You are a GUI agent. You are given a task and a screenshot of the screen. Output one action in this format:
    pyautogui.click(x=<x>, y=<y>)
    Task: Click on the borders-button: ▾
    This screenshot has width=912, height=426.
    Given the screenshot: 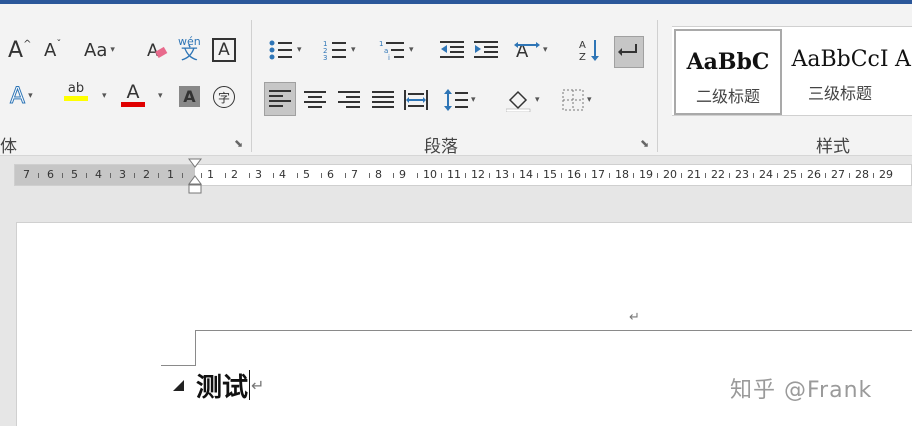 What is the action you would take?
    pyautogui.click(x=577, y=100)
    